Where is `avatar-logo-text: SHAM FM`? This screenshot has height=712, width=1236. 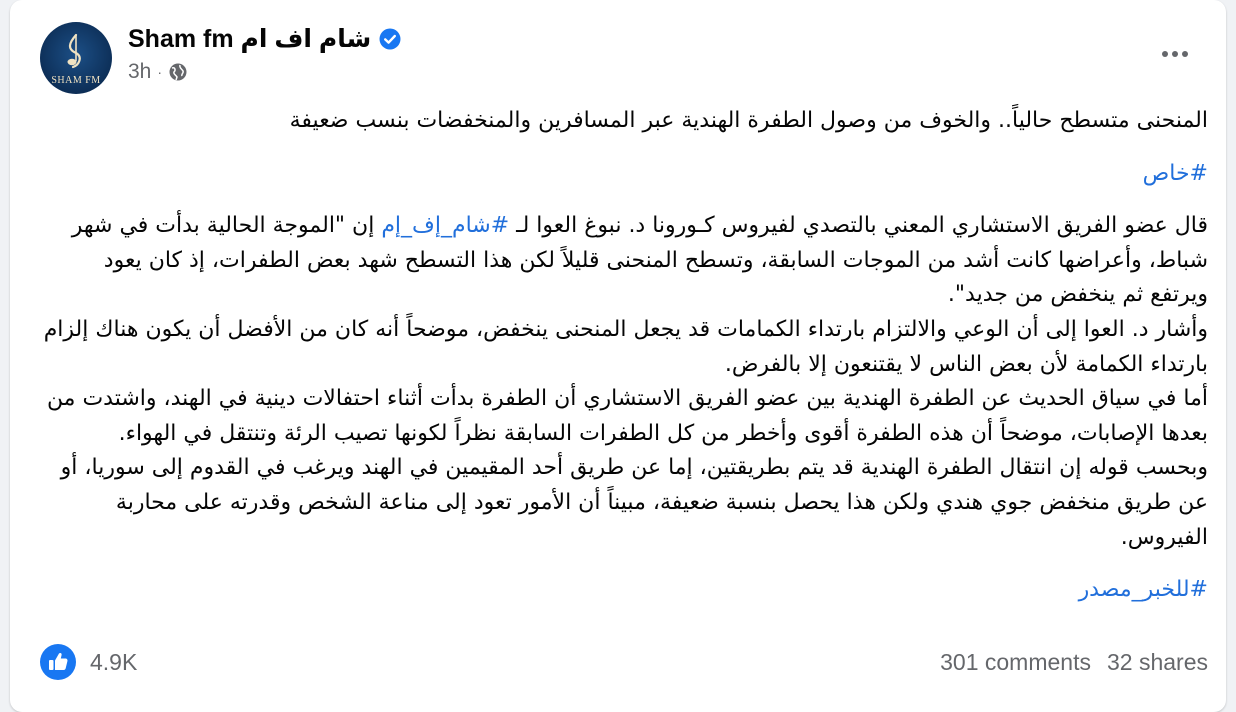
avatar-logo-text: SHAM FM is located at coordinates (76, 80).